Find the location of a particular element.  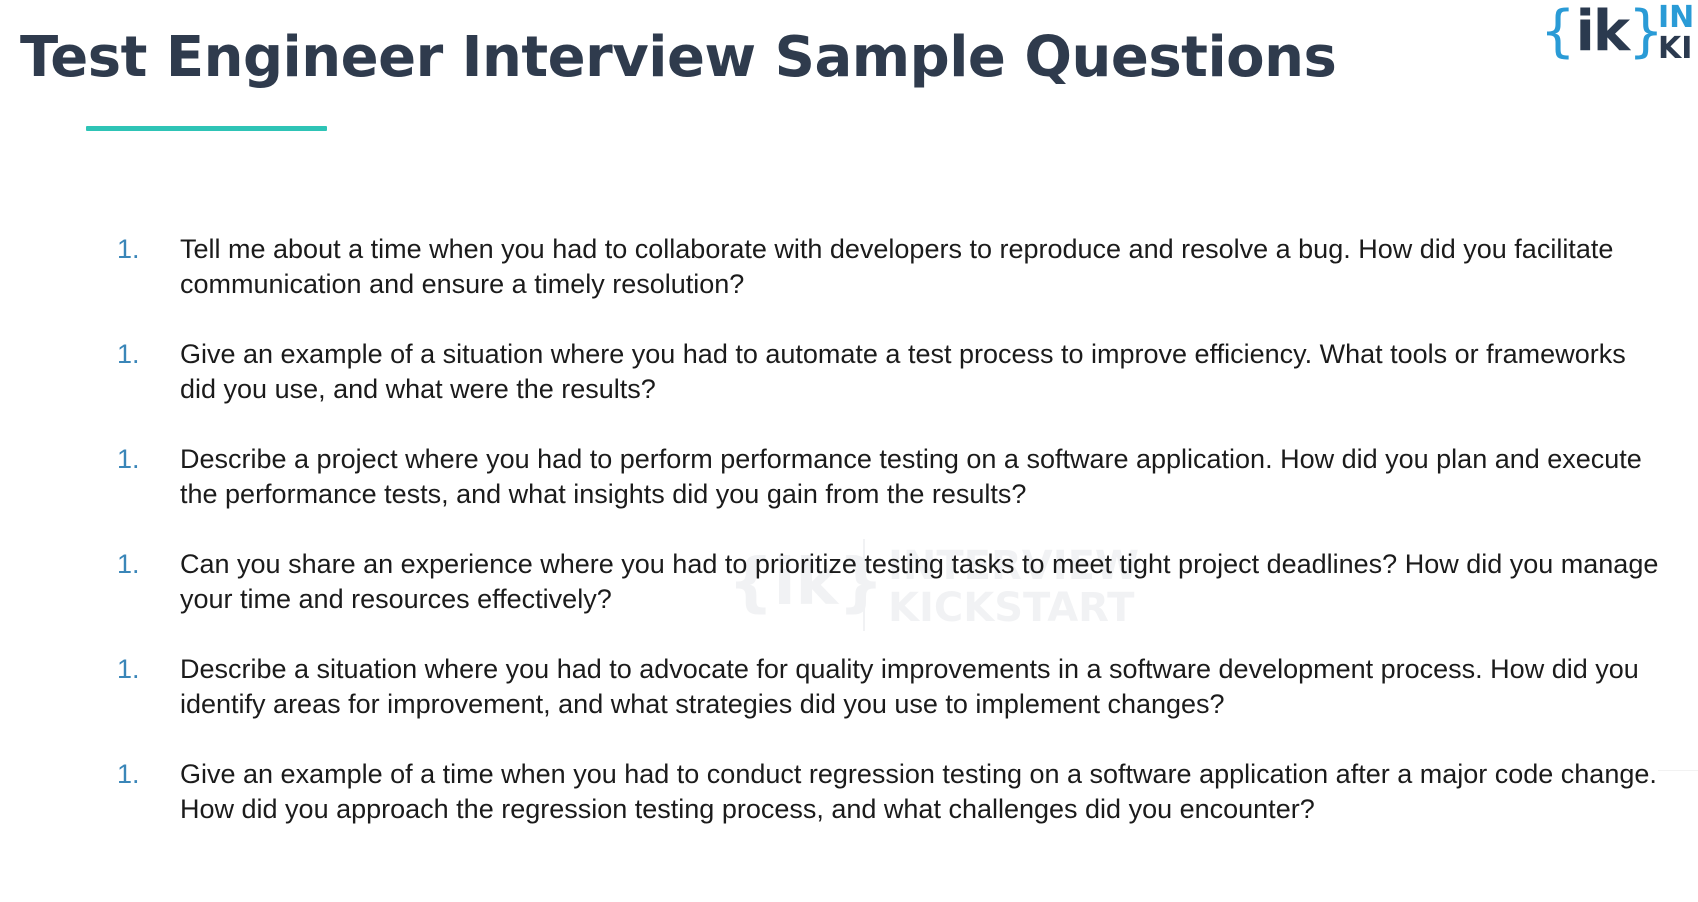

logo-wordmark: IN KI is located at coordinates (1676, 33).